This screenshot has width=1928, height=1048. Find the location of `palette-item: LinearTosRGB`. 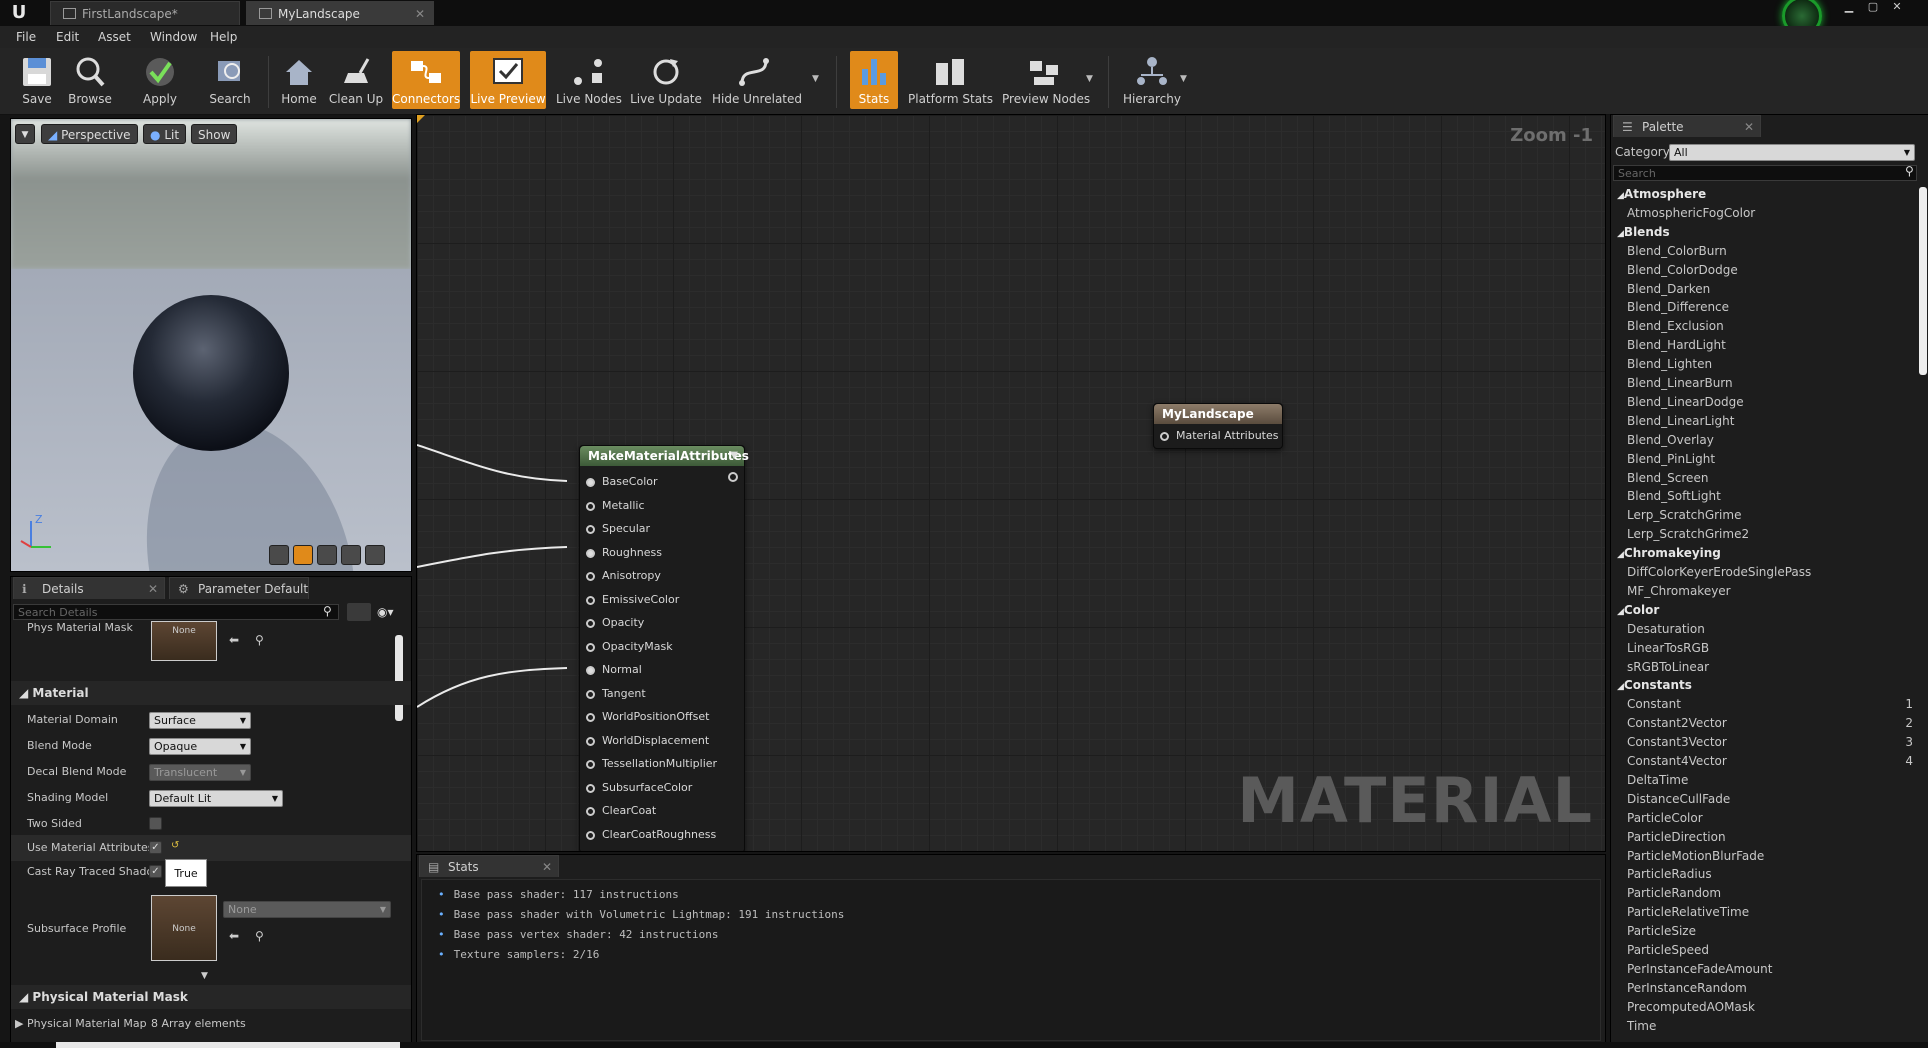

palette-item: LinearTosRGB is located at coordinates (1668, 648).